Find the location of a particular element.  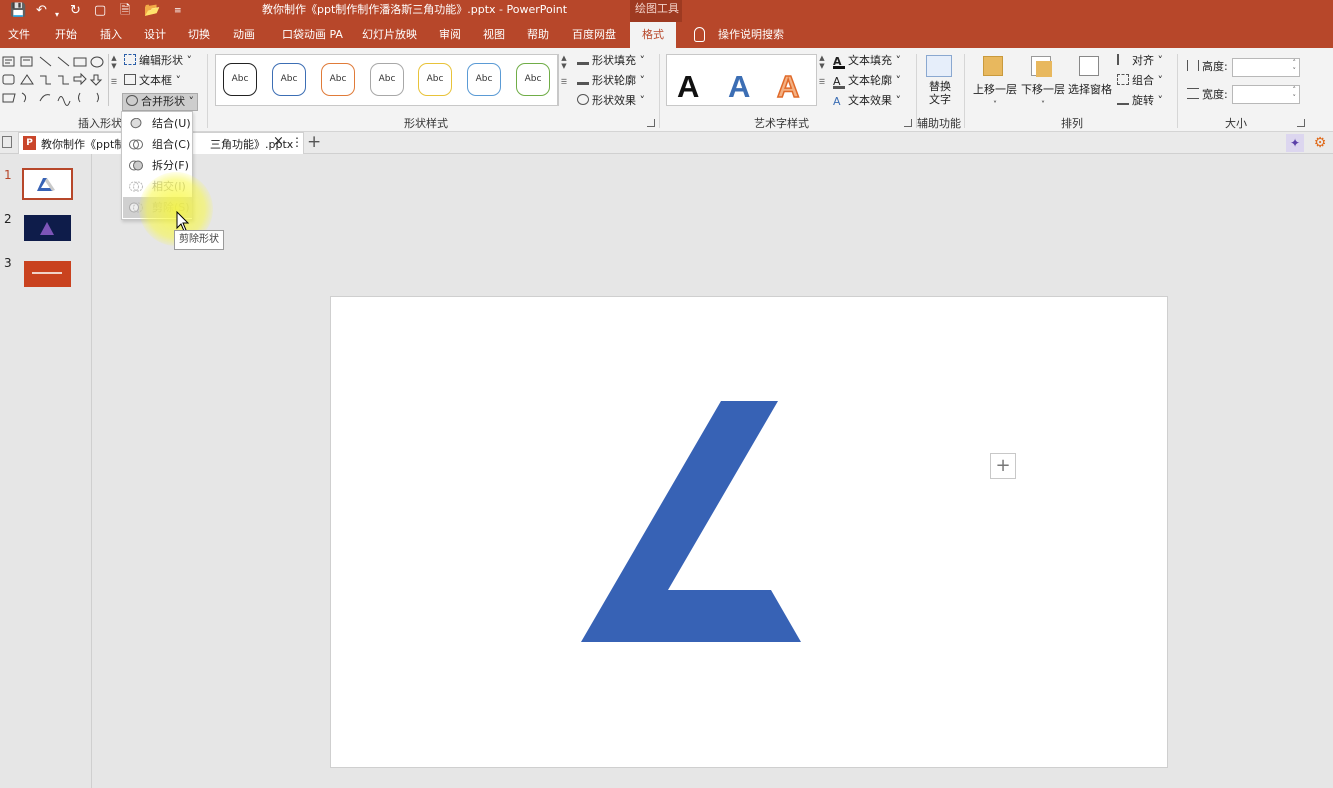

width-icon is located at coordinates (1193, 93).